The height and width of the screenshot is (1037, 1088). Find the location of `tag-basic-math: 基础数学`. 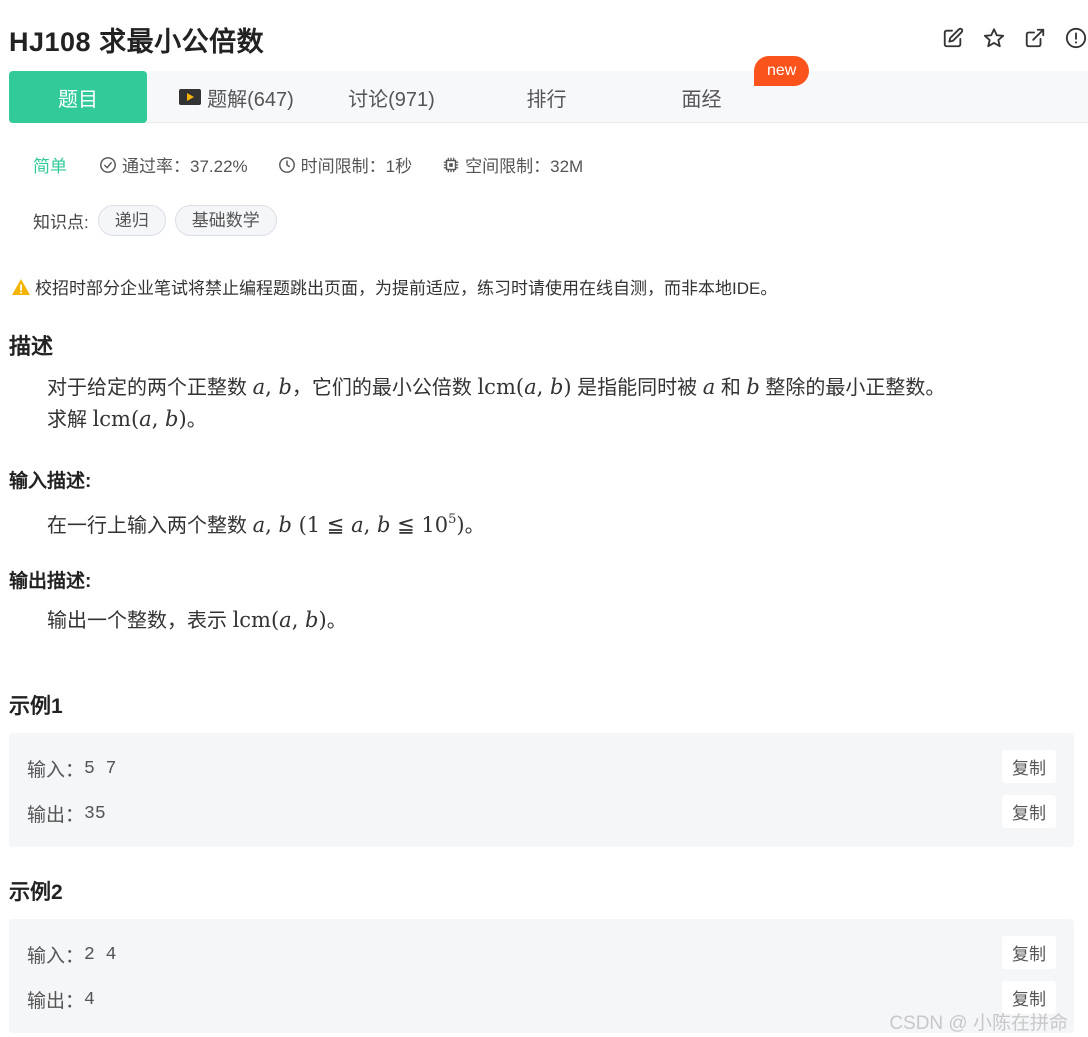

tag-basic-math: 基础数学 is located at coordinates (225, 220).